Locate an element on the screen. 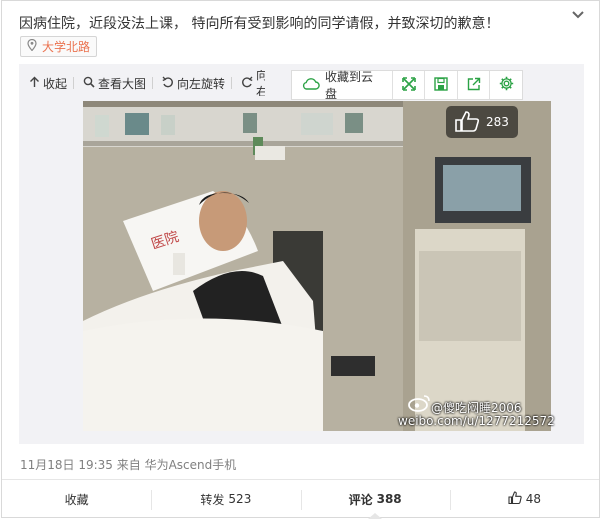 Image resolution: width=602 pixels, height=519 pixels. image-like-badge: 283 is located at coordinates (482, 122).